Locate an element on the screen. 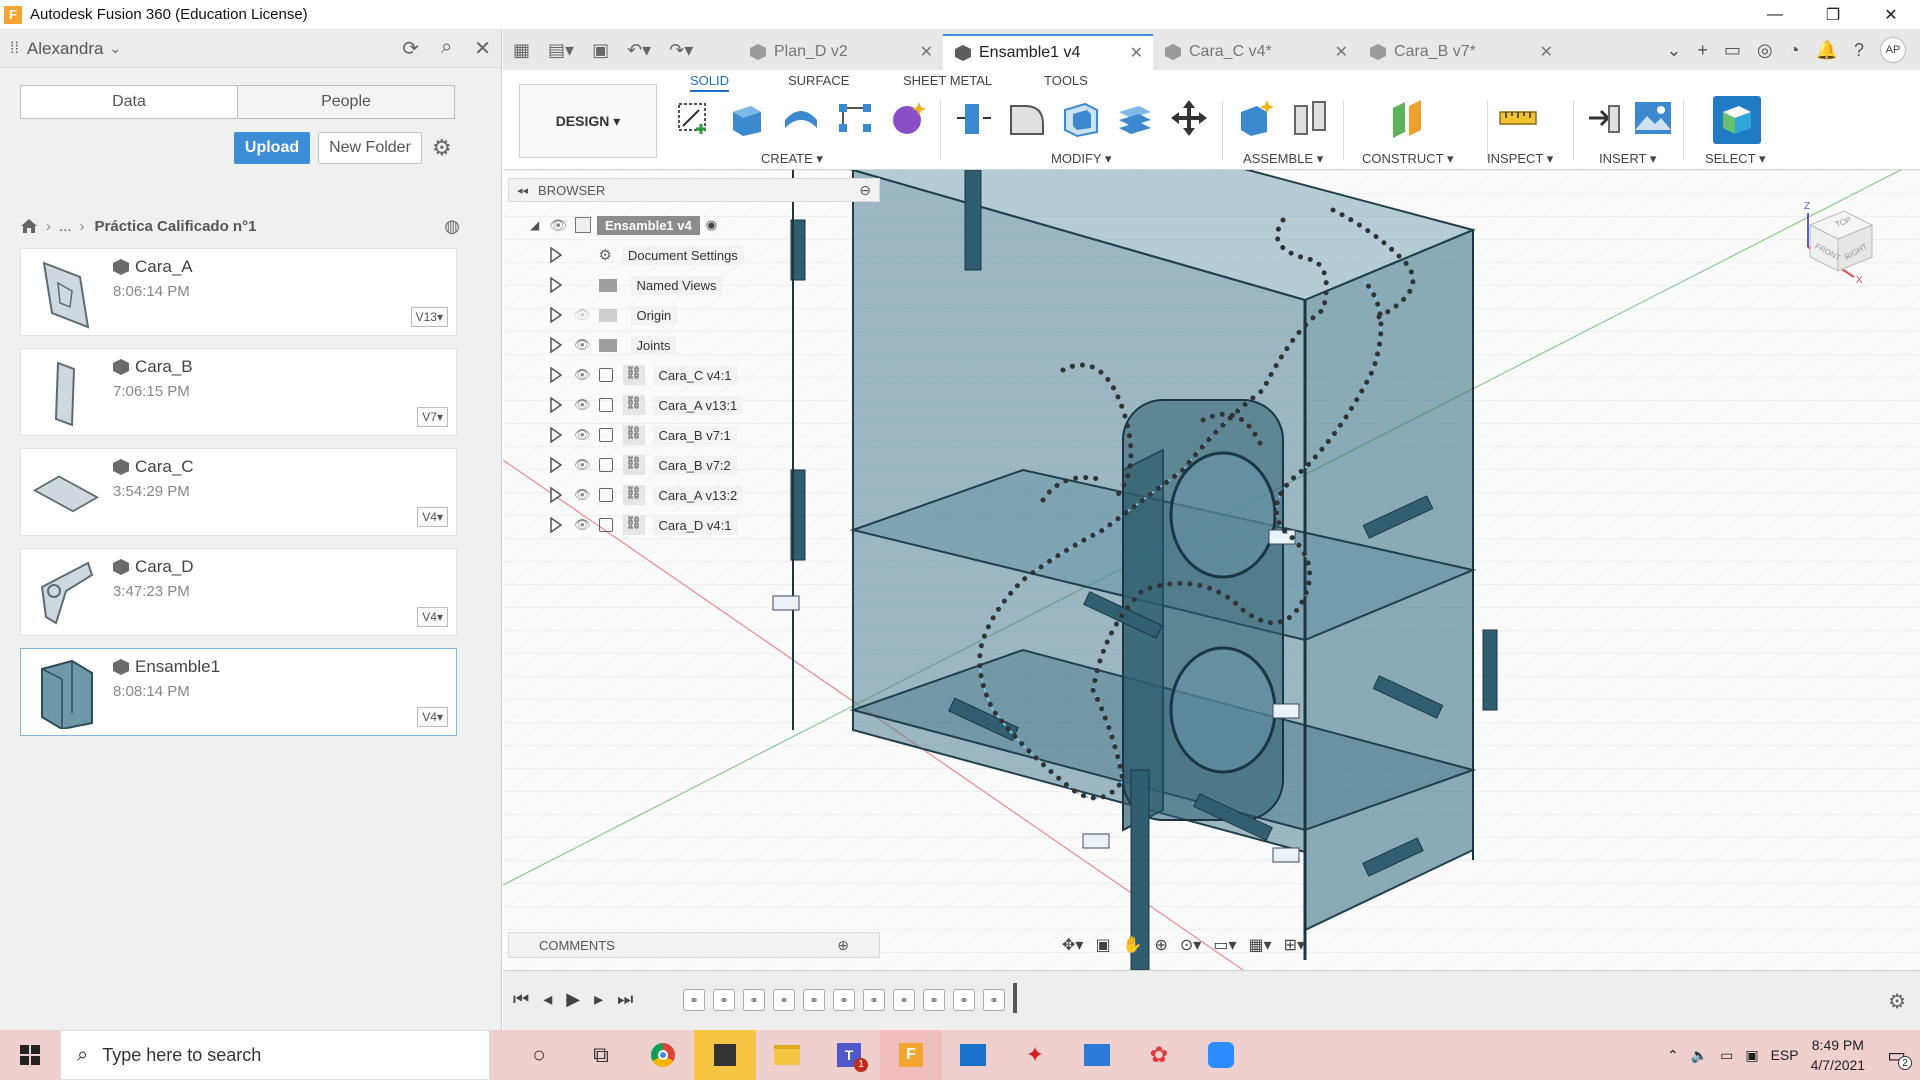 Image resolution: width=1920 pixels, height=1080 pixels. extensions-icon: ◎ is located at coordinates (1765, 50).